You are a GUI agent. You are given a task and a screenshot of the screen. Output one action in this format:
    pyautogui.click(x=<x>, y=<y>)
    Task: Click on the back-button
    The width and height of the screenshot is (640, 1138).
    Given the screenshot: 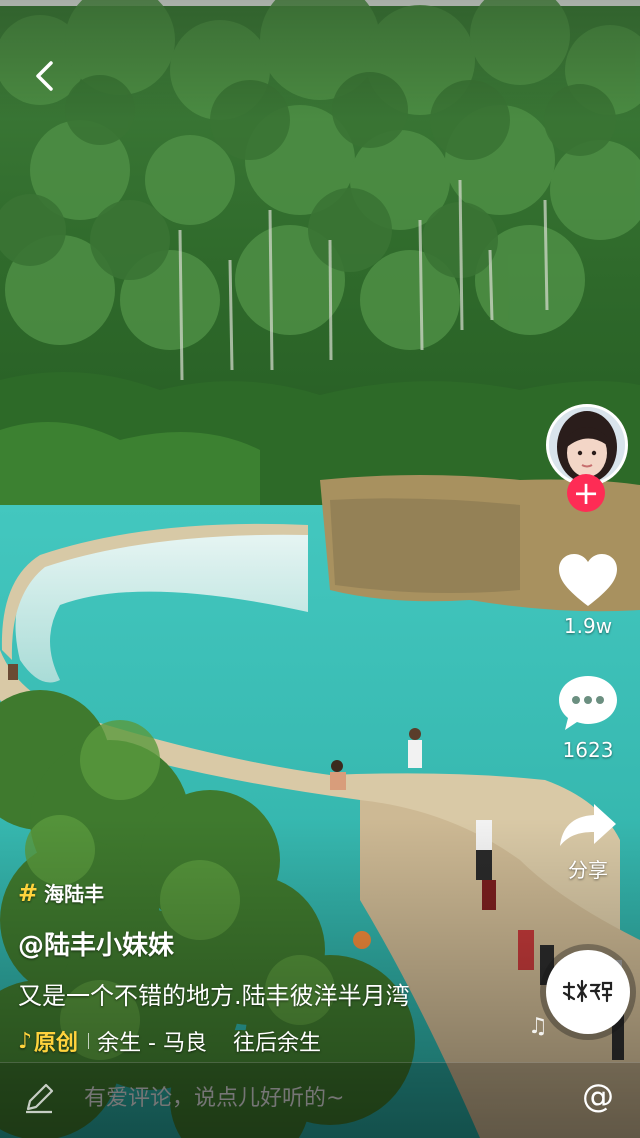 What is the action you would take?
    pyautogui.click(x=44, y=76)
    